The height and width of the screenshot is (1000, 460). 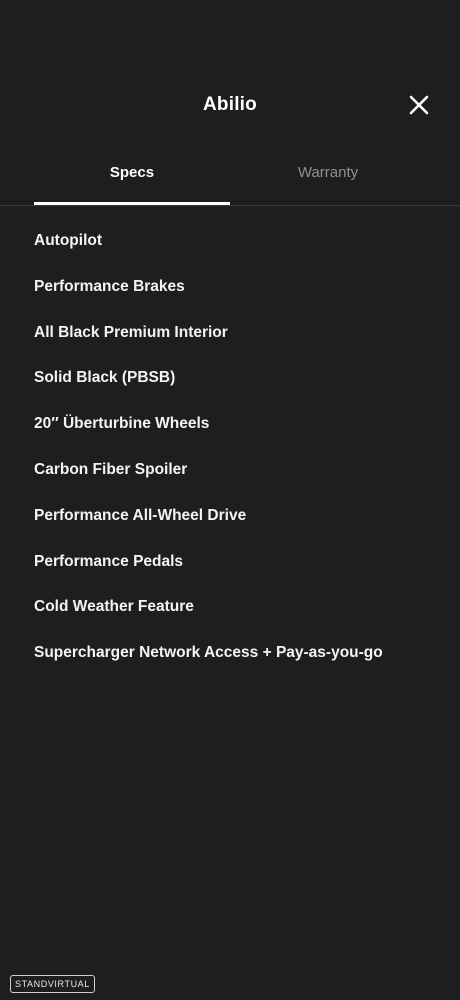 What do you see at coordinates (105, 378) in the screenshot?
I see `spec-item: Solid Black (PBSB)` at bounding box center [105, 378].